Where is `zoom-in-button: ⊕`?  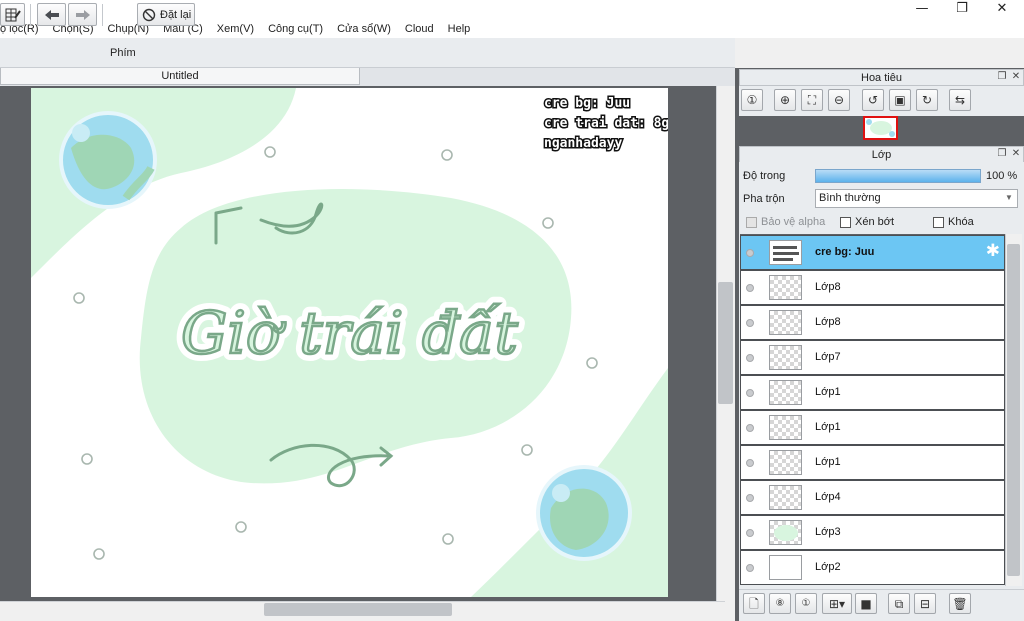
zoom-in-button: ⊕ is located at coordinates (785, 100).